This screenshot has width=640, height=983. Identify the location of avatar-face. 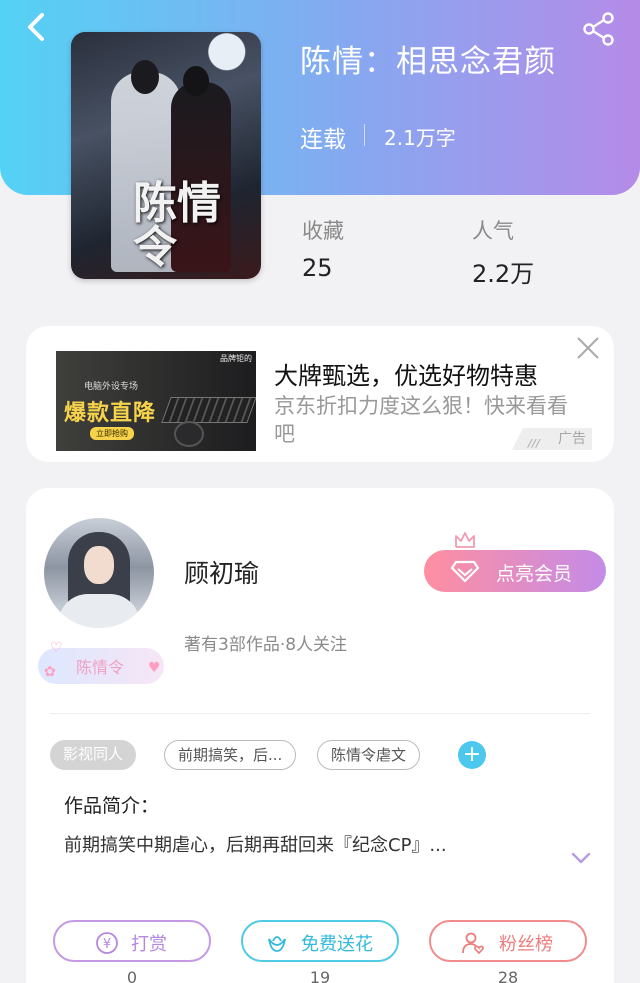
(99, 565).